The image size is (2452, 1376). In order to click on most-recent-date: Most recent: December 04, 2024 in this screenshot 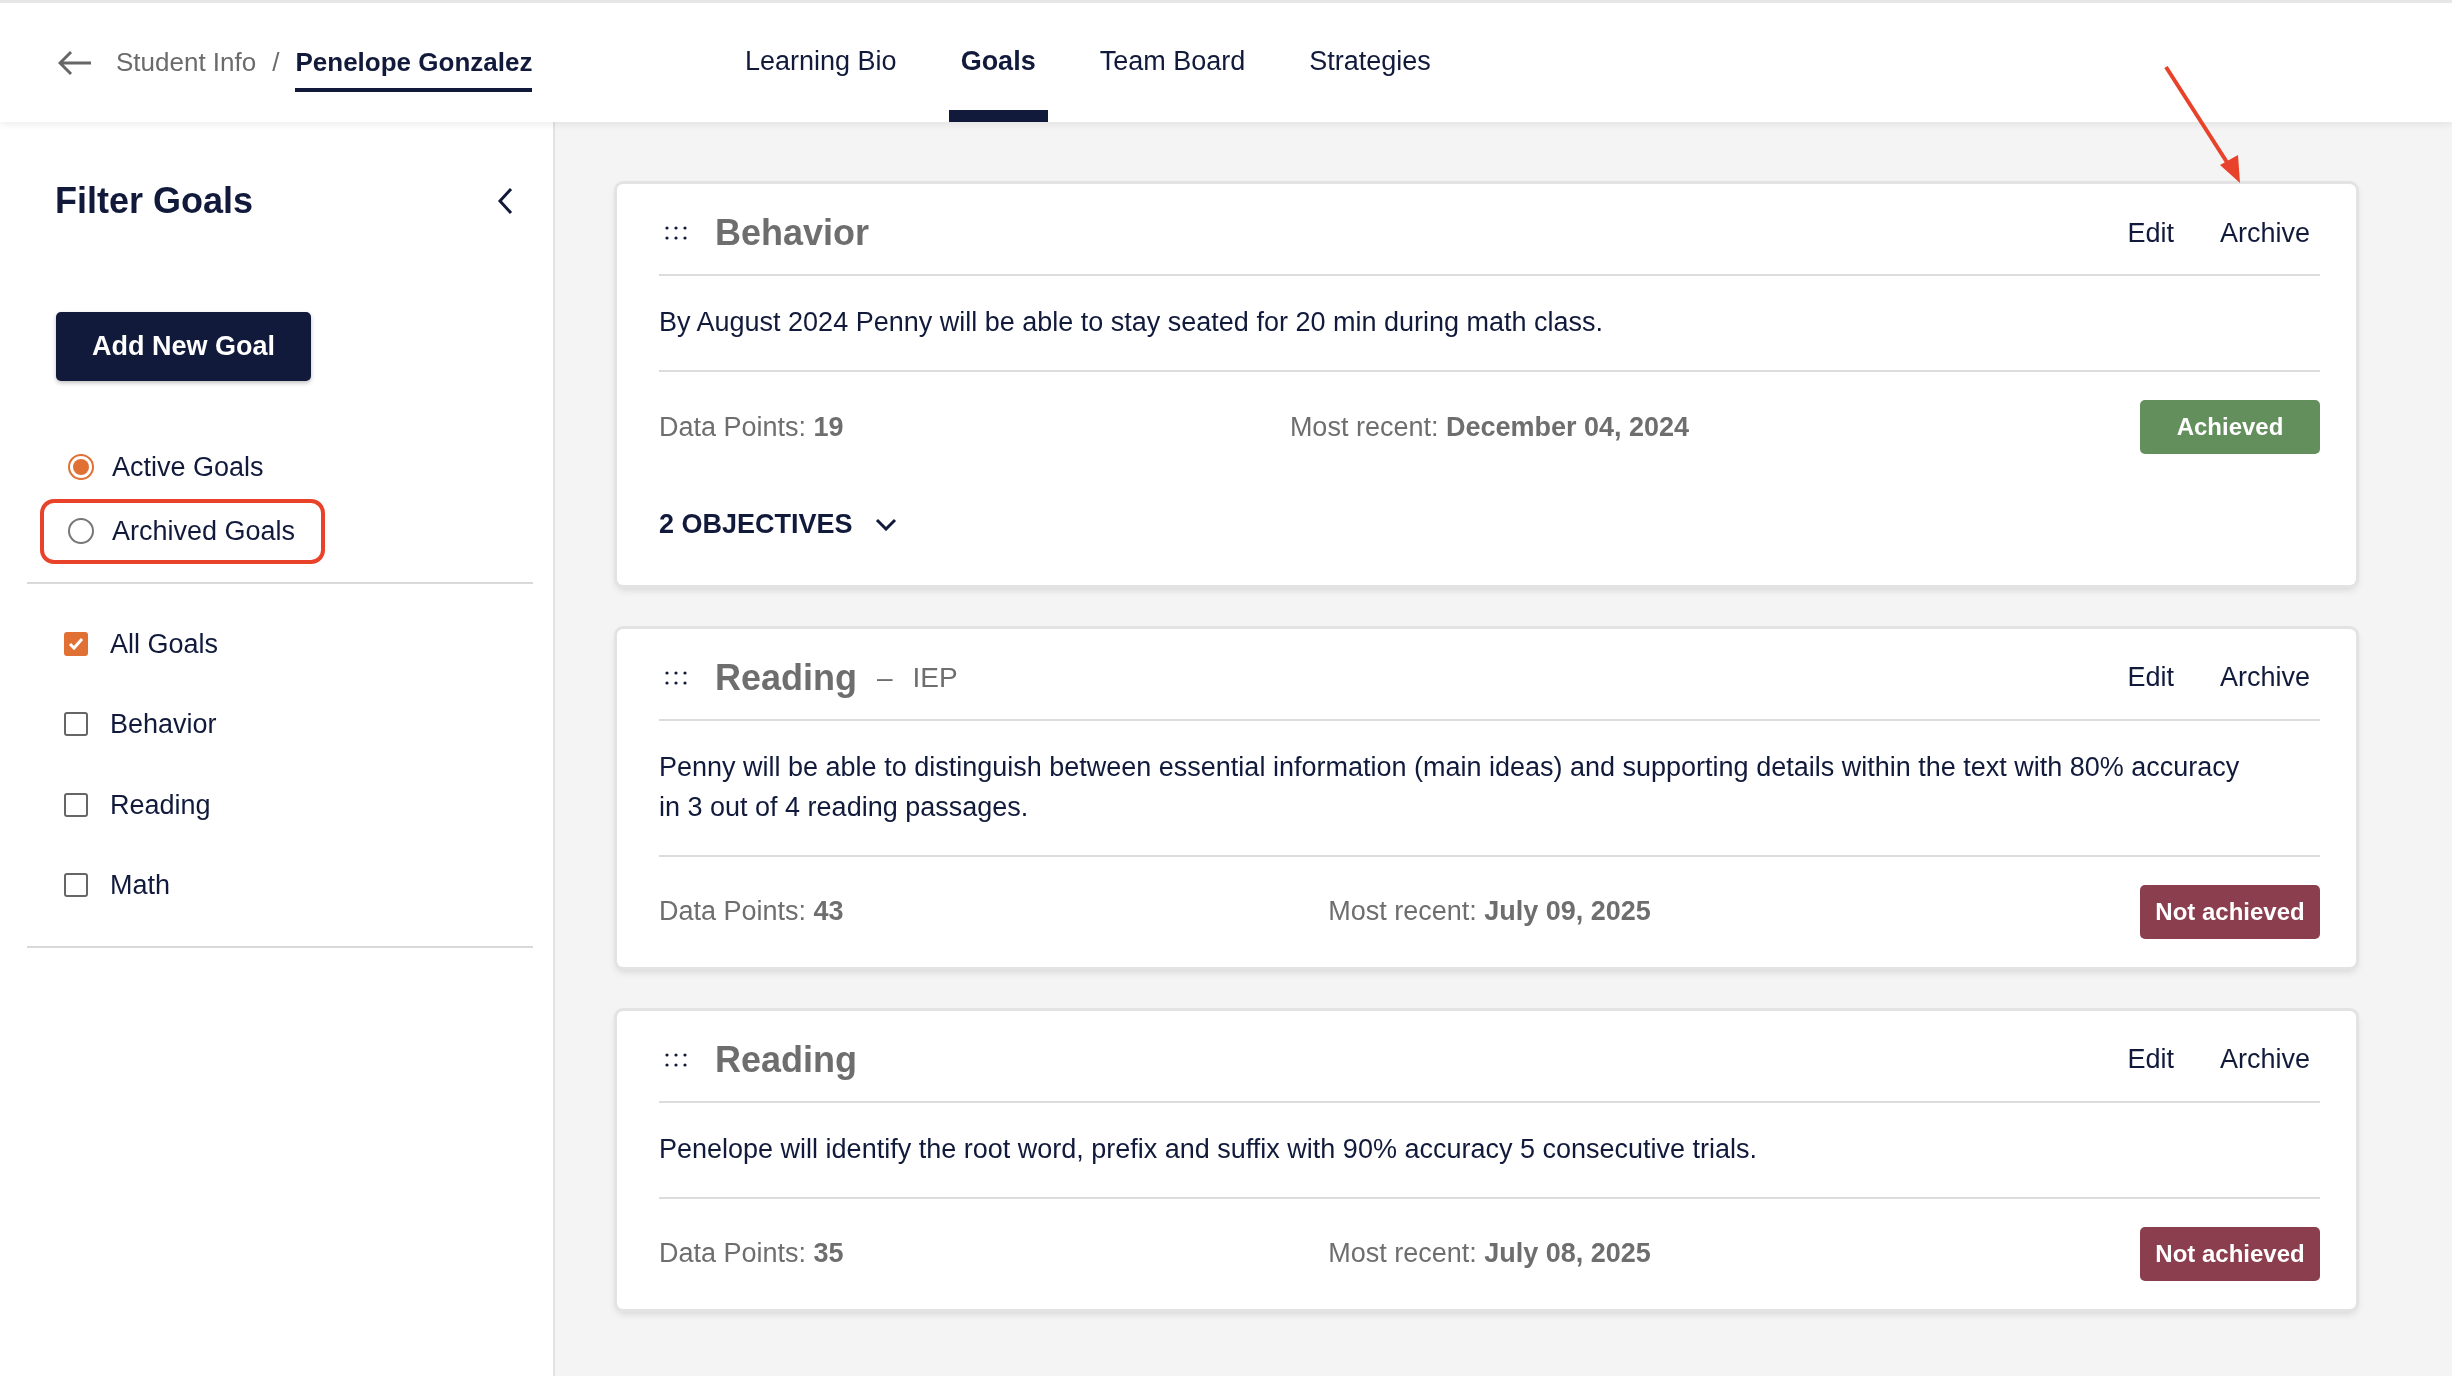, I will do `click(1489, 427)`.